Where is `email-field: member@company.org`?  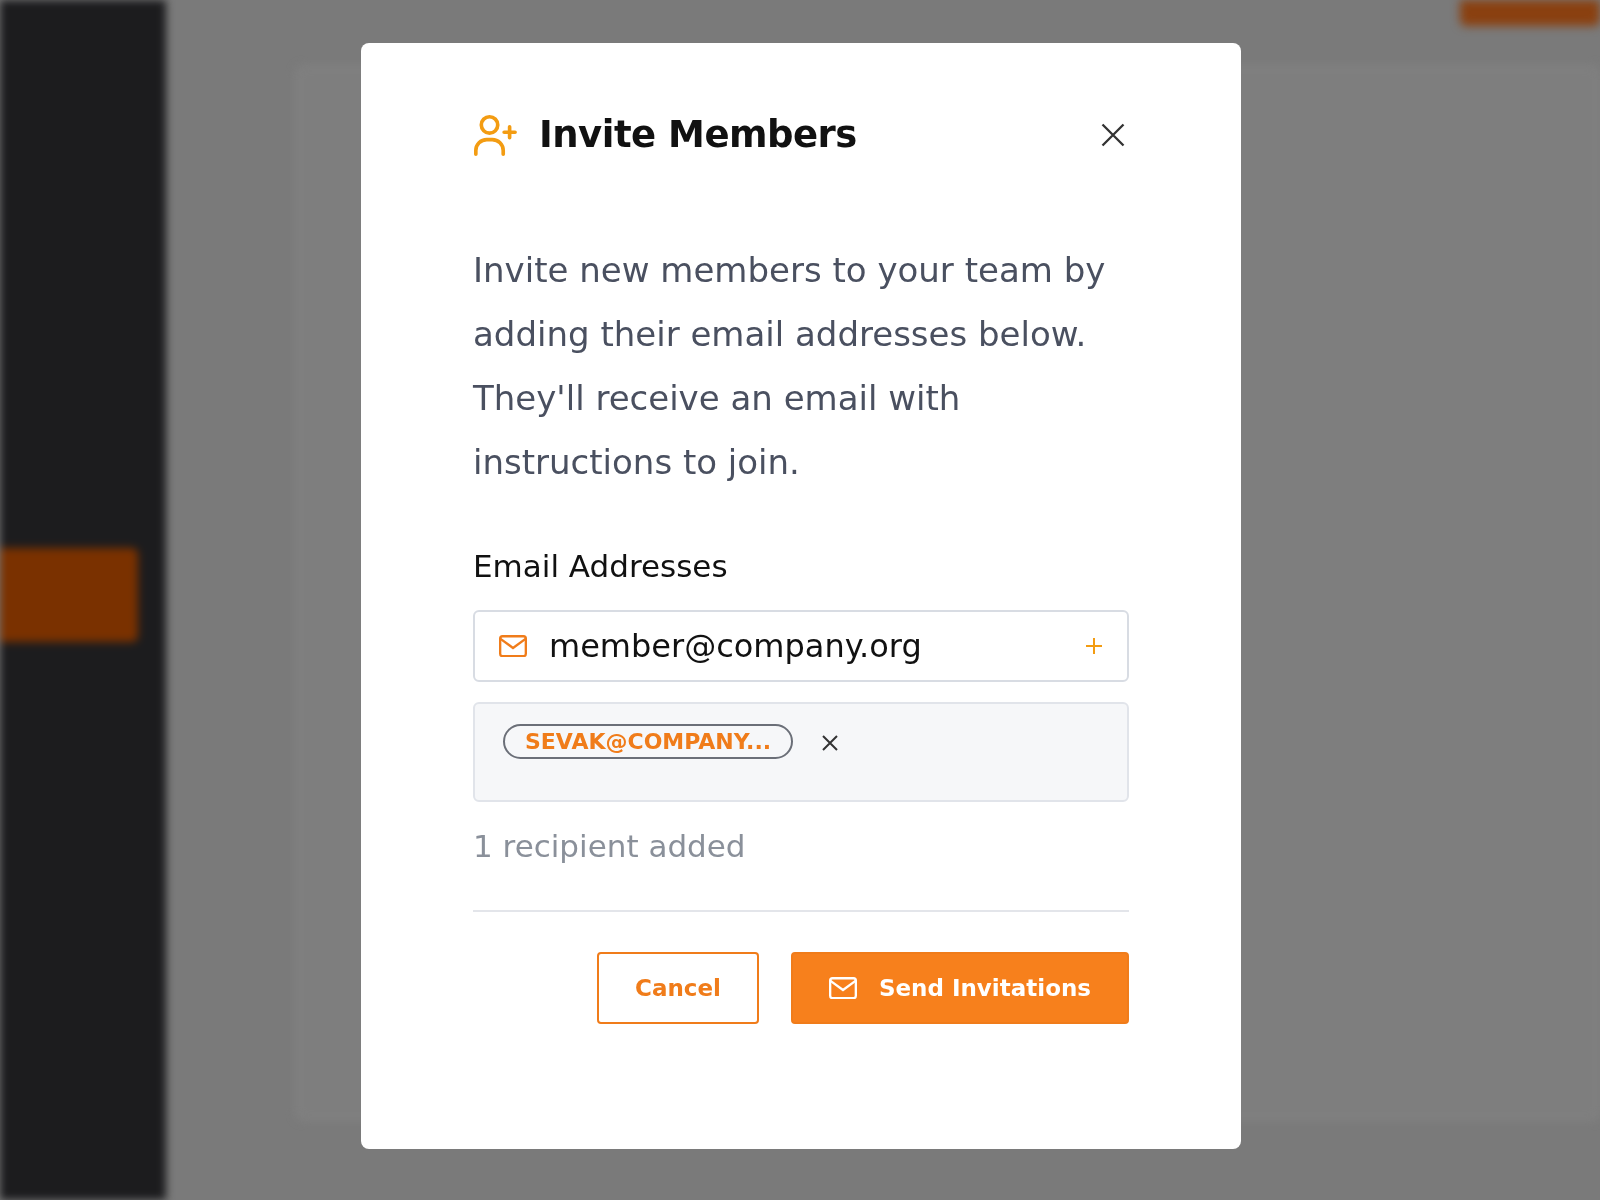 email-field: member@company.org is located at coordinates (801, 646).